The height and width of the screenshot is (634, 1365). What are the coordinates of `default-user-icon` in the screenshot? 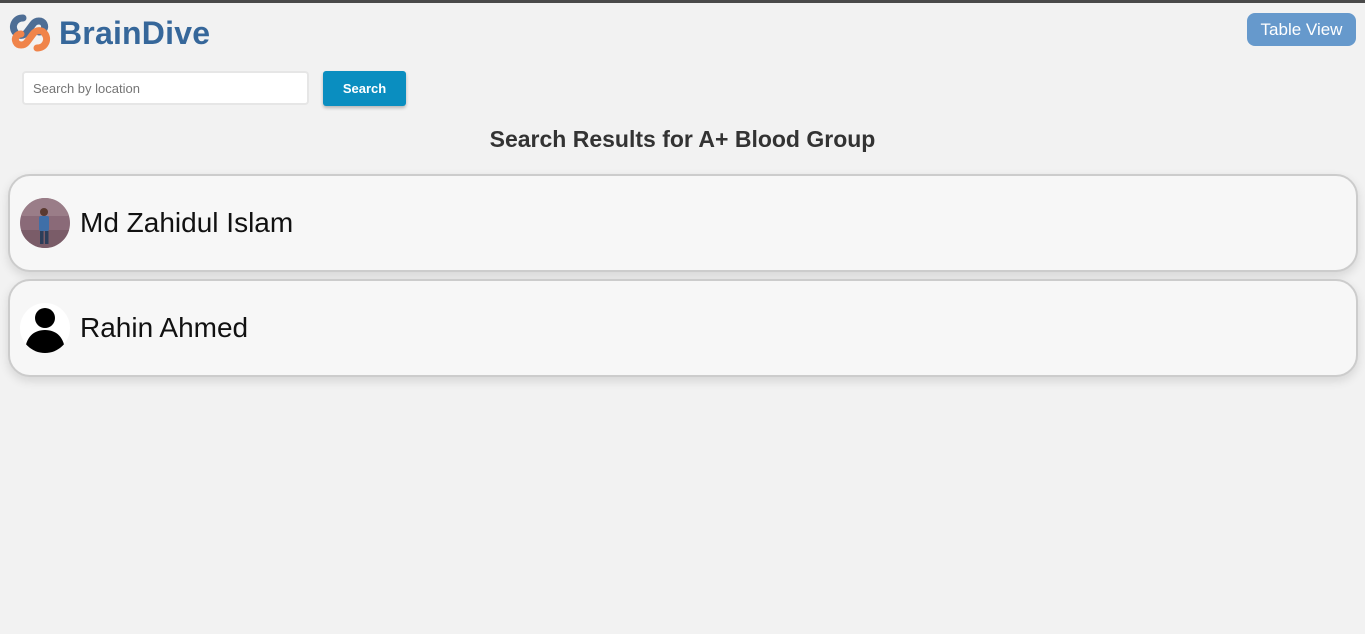 It's located at (45, 328).